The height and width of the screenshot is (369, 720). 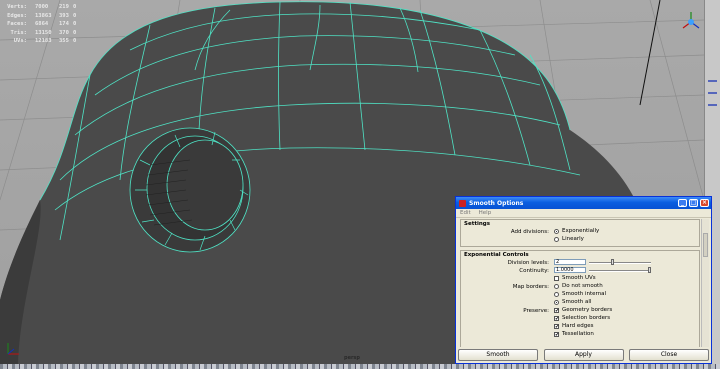 I want to click on hud-label: Faces:, so click(x=17, y=24).